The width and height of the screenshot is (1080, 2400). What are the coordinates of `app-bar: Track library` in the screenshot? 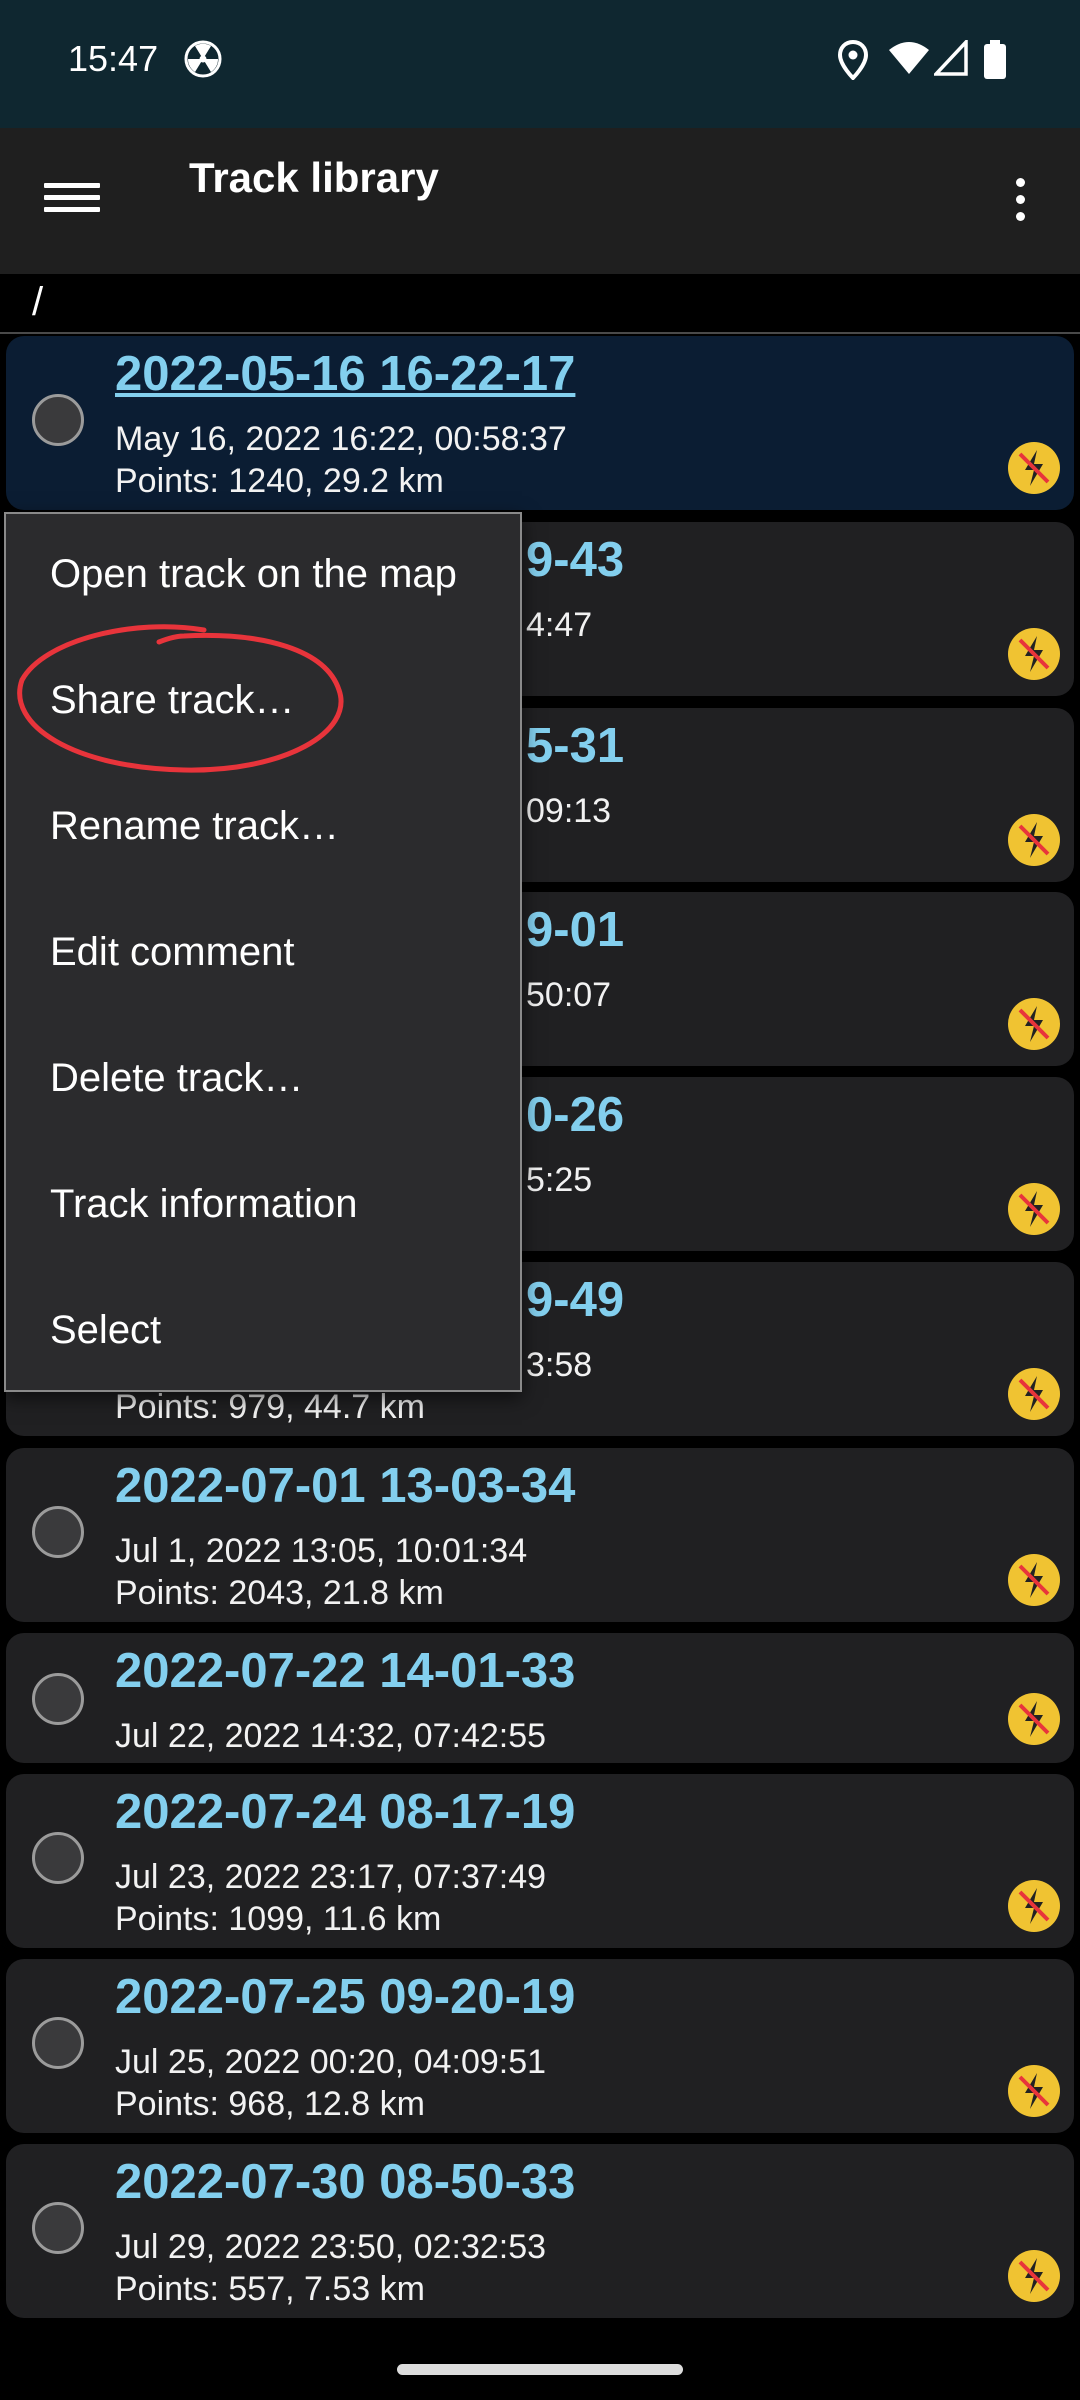 It's located at (540, 201).